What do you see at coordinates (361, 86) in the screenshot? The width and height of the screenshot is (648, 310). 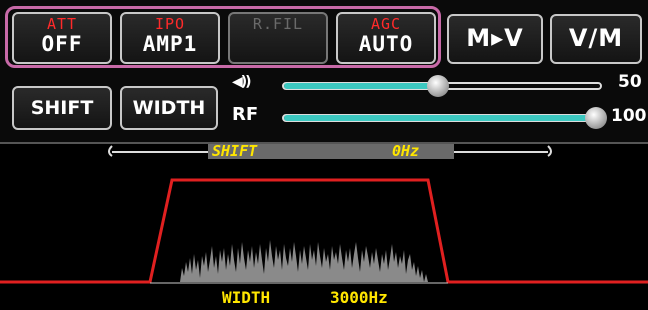 I see `volume-fill` at bounding box center [361, 86].